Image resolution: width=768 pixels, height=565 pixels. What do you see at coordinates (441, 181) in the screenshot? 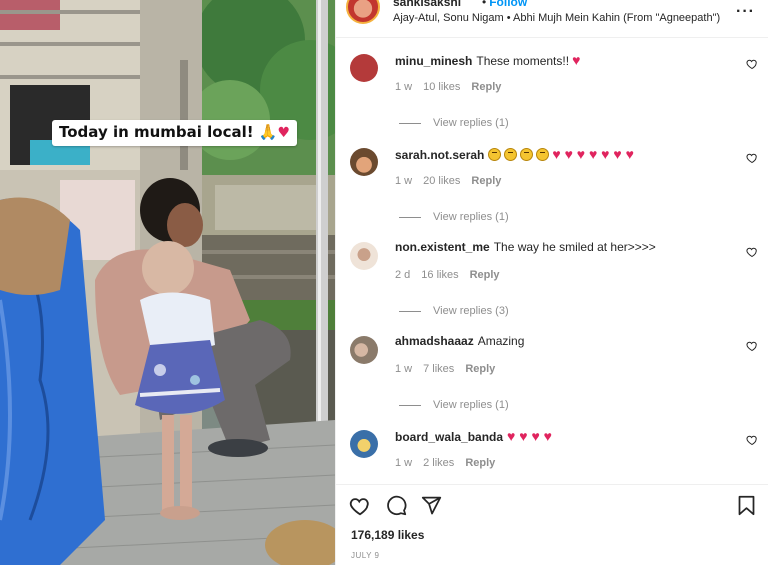
I see `comment-likes: 20 likes` at bounding box center [441, 181].